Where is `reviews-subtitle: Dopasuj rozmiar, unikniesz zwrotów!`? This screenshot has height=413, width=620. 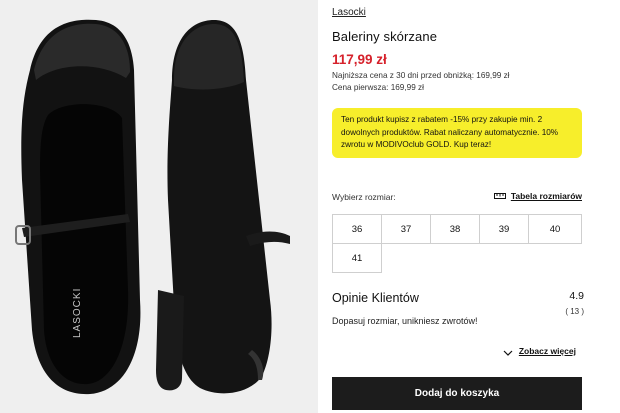
reviews-subtitle: Dopasuj rozmiar, unikniesz zwrotów! is located at coordinates (405, 321).